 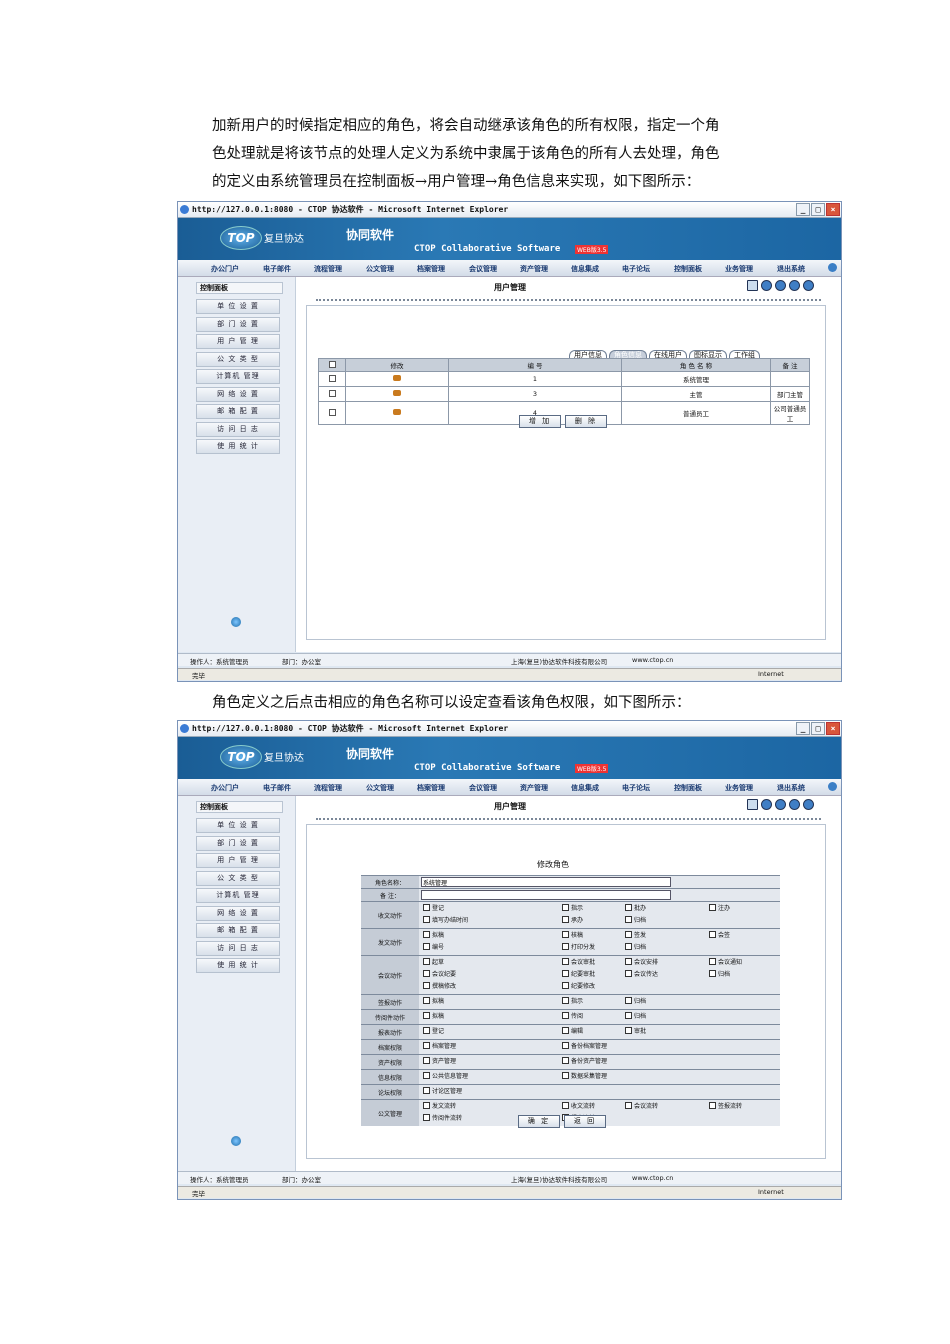 What do you see at coordinates (585, 1121) in the screenshot?
I see `back-button: 返 回` at bounding box center [585, 1121].